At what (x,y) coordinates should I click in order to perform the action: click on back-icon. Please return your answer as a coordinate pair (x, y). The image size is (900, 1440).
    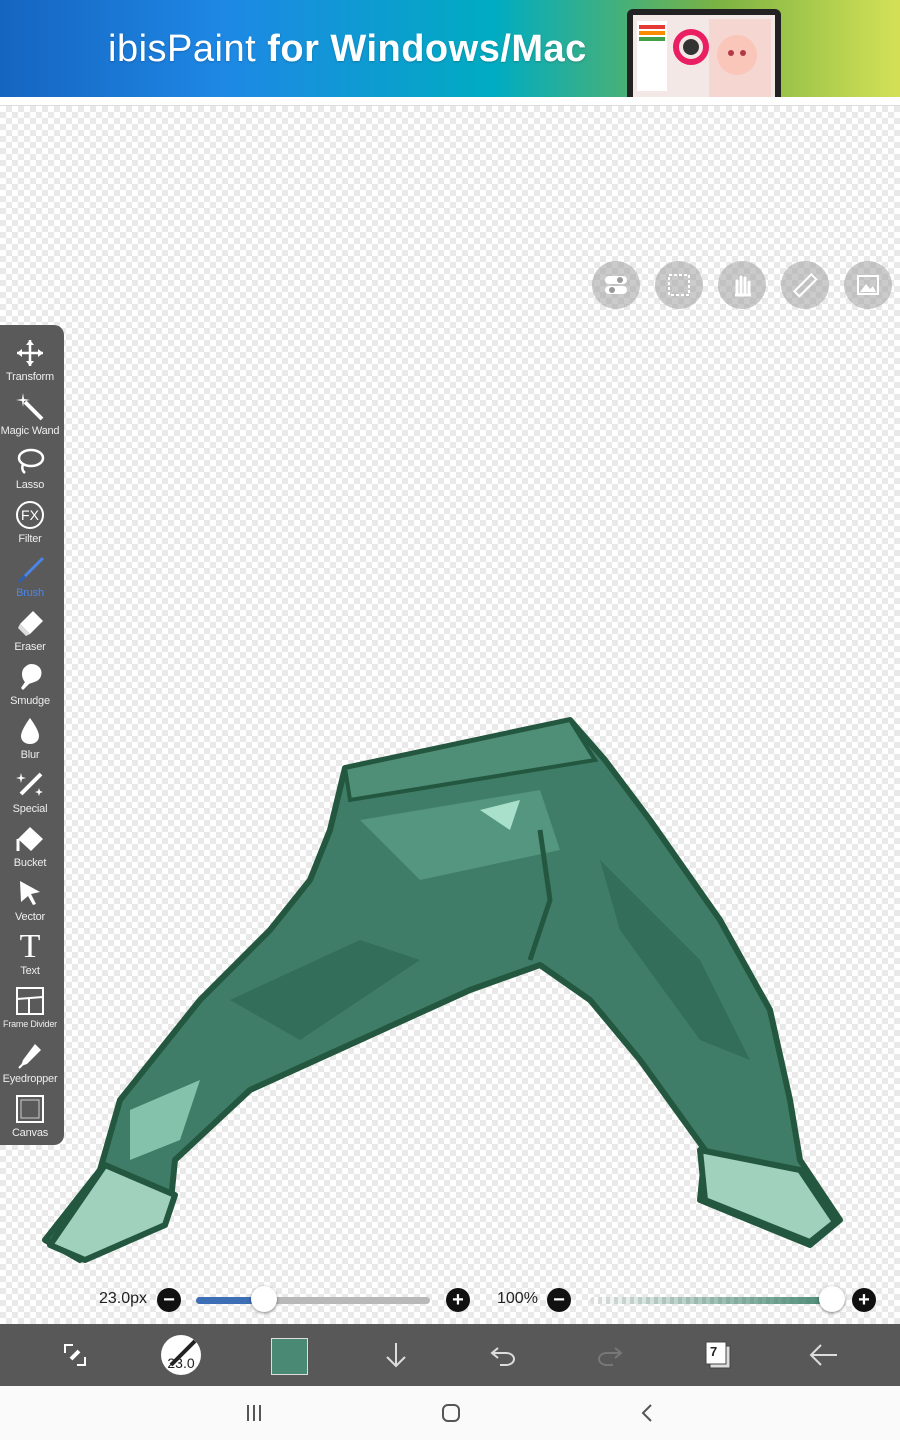
    Looking at the image, I should click on (648, 1413).